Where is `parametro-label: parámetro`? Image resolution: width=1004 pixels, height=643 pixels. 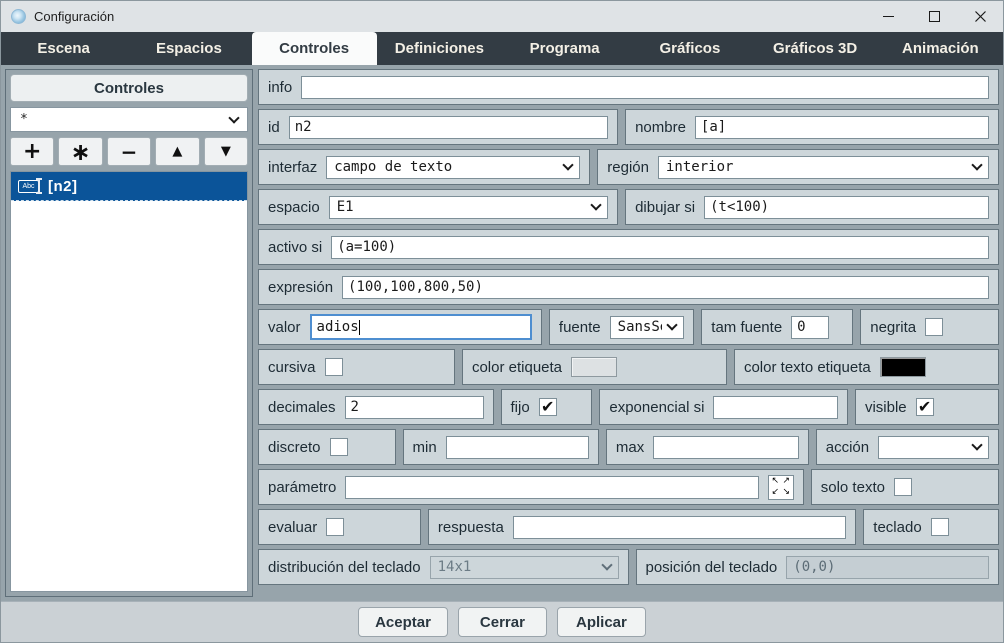 parametro-label: parámetro is located at coordinates (302, 487).